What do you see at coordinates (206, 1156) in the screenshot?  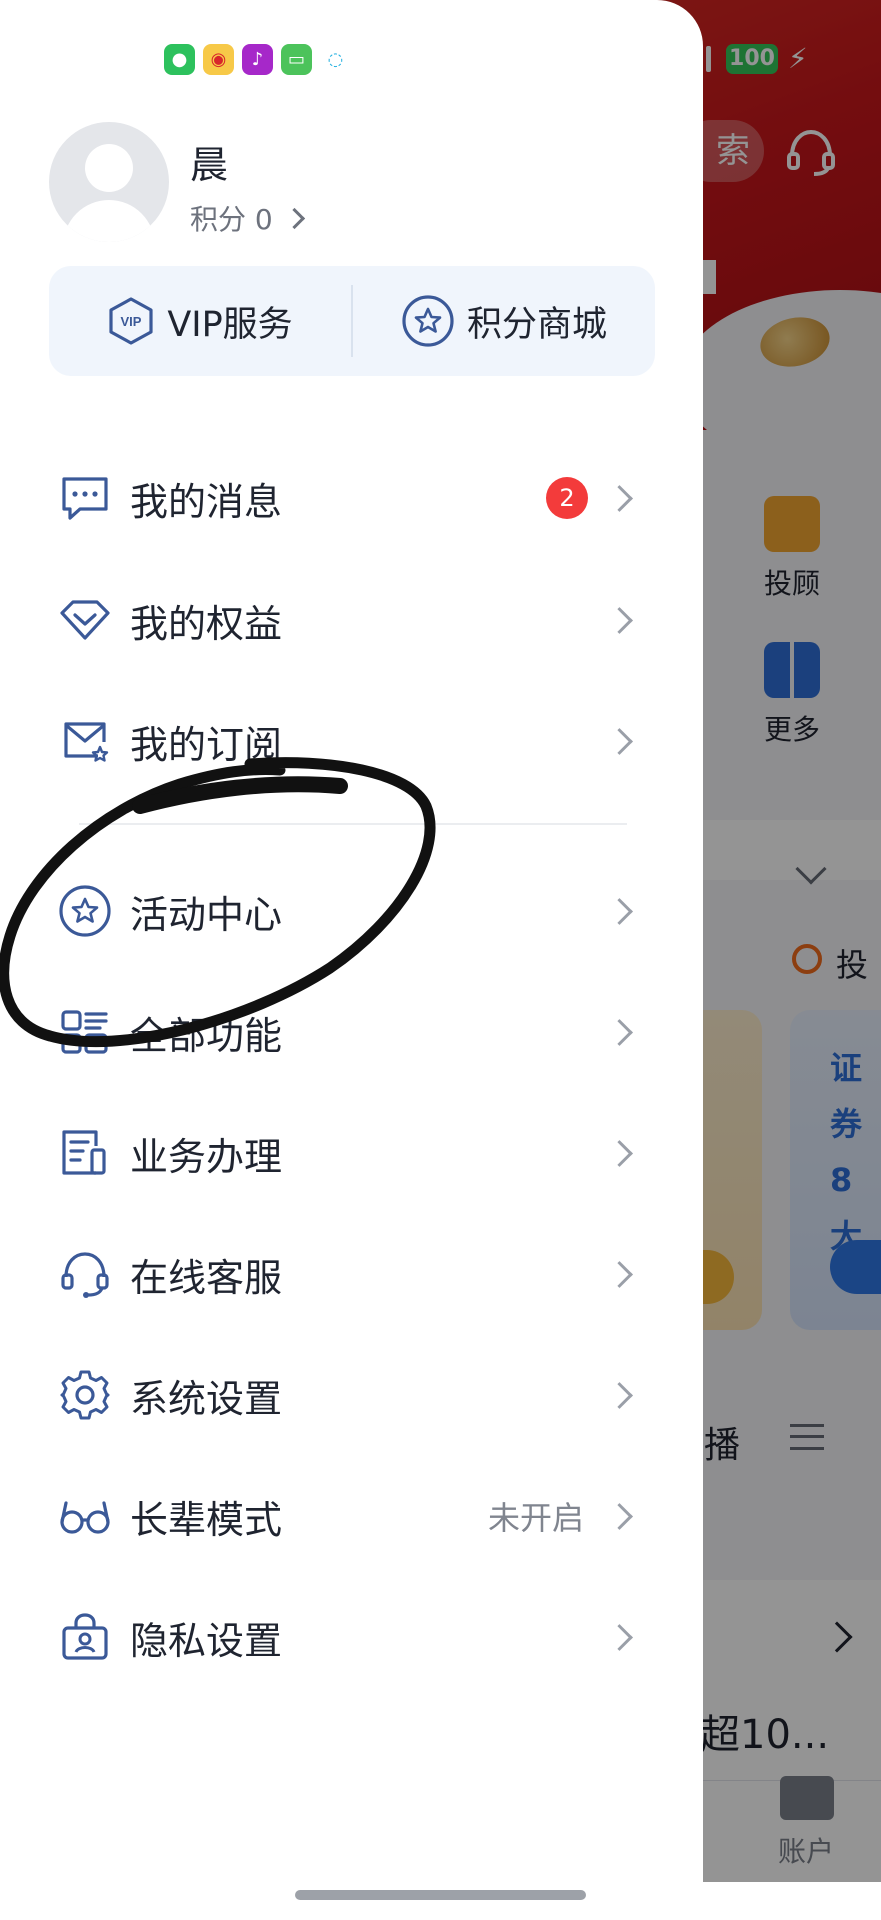 I see `menu-item-label: 业务办理` at bounding box center [206, 1156].